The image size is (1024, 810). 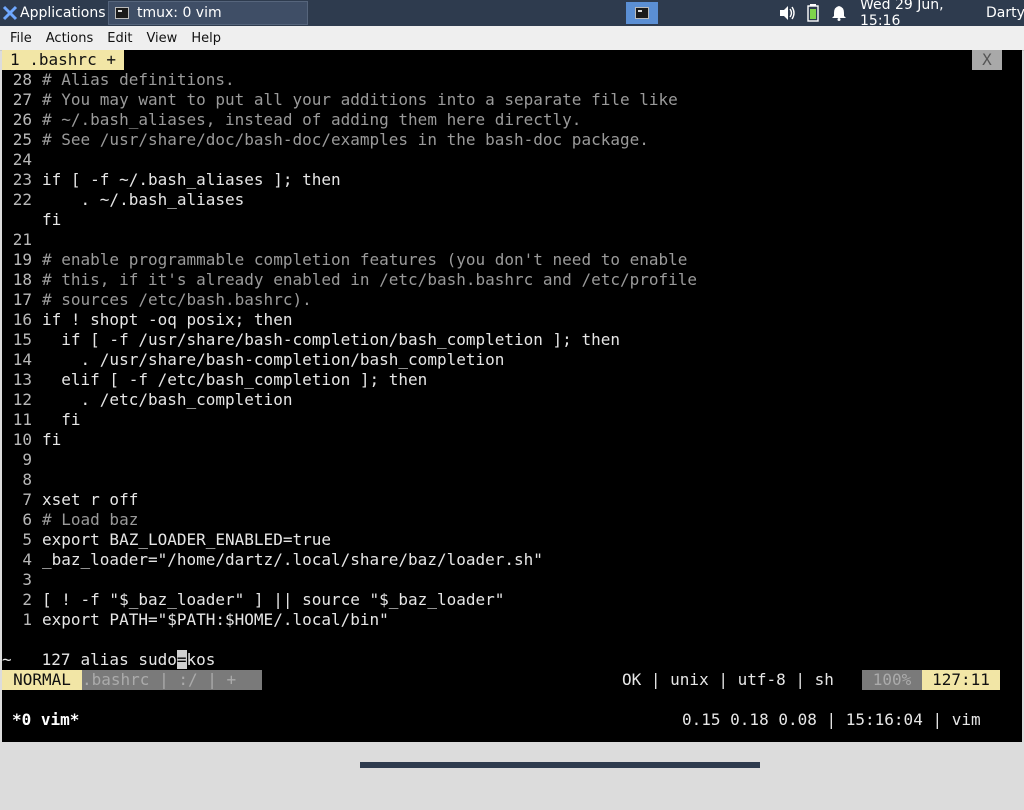 What do you see at coordinates (181, 659) in the screenshot?
I see `cursor: =` at bounding box center [181, 659].